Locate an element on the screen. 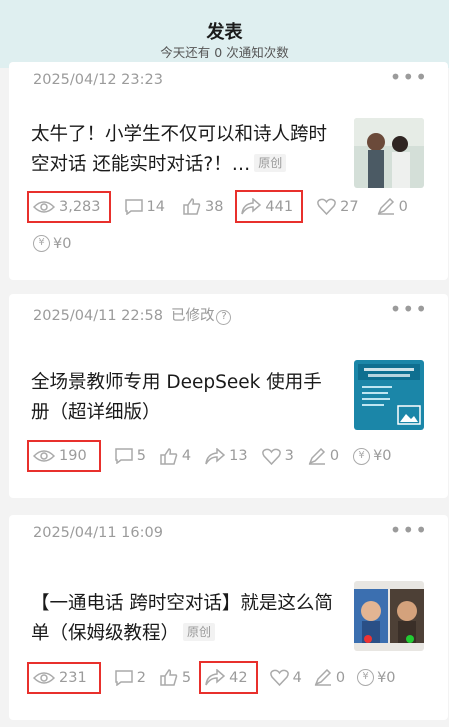 The width and height of the screenshot is (449, 727). post-date: 2025/04/12 23:23 is located at coordinates (98, 80).